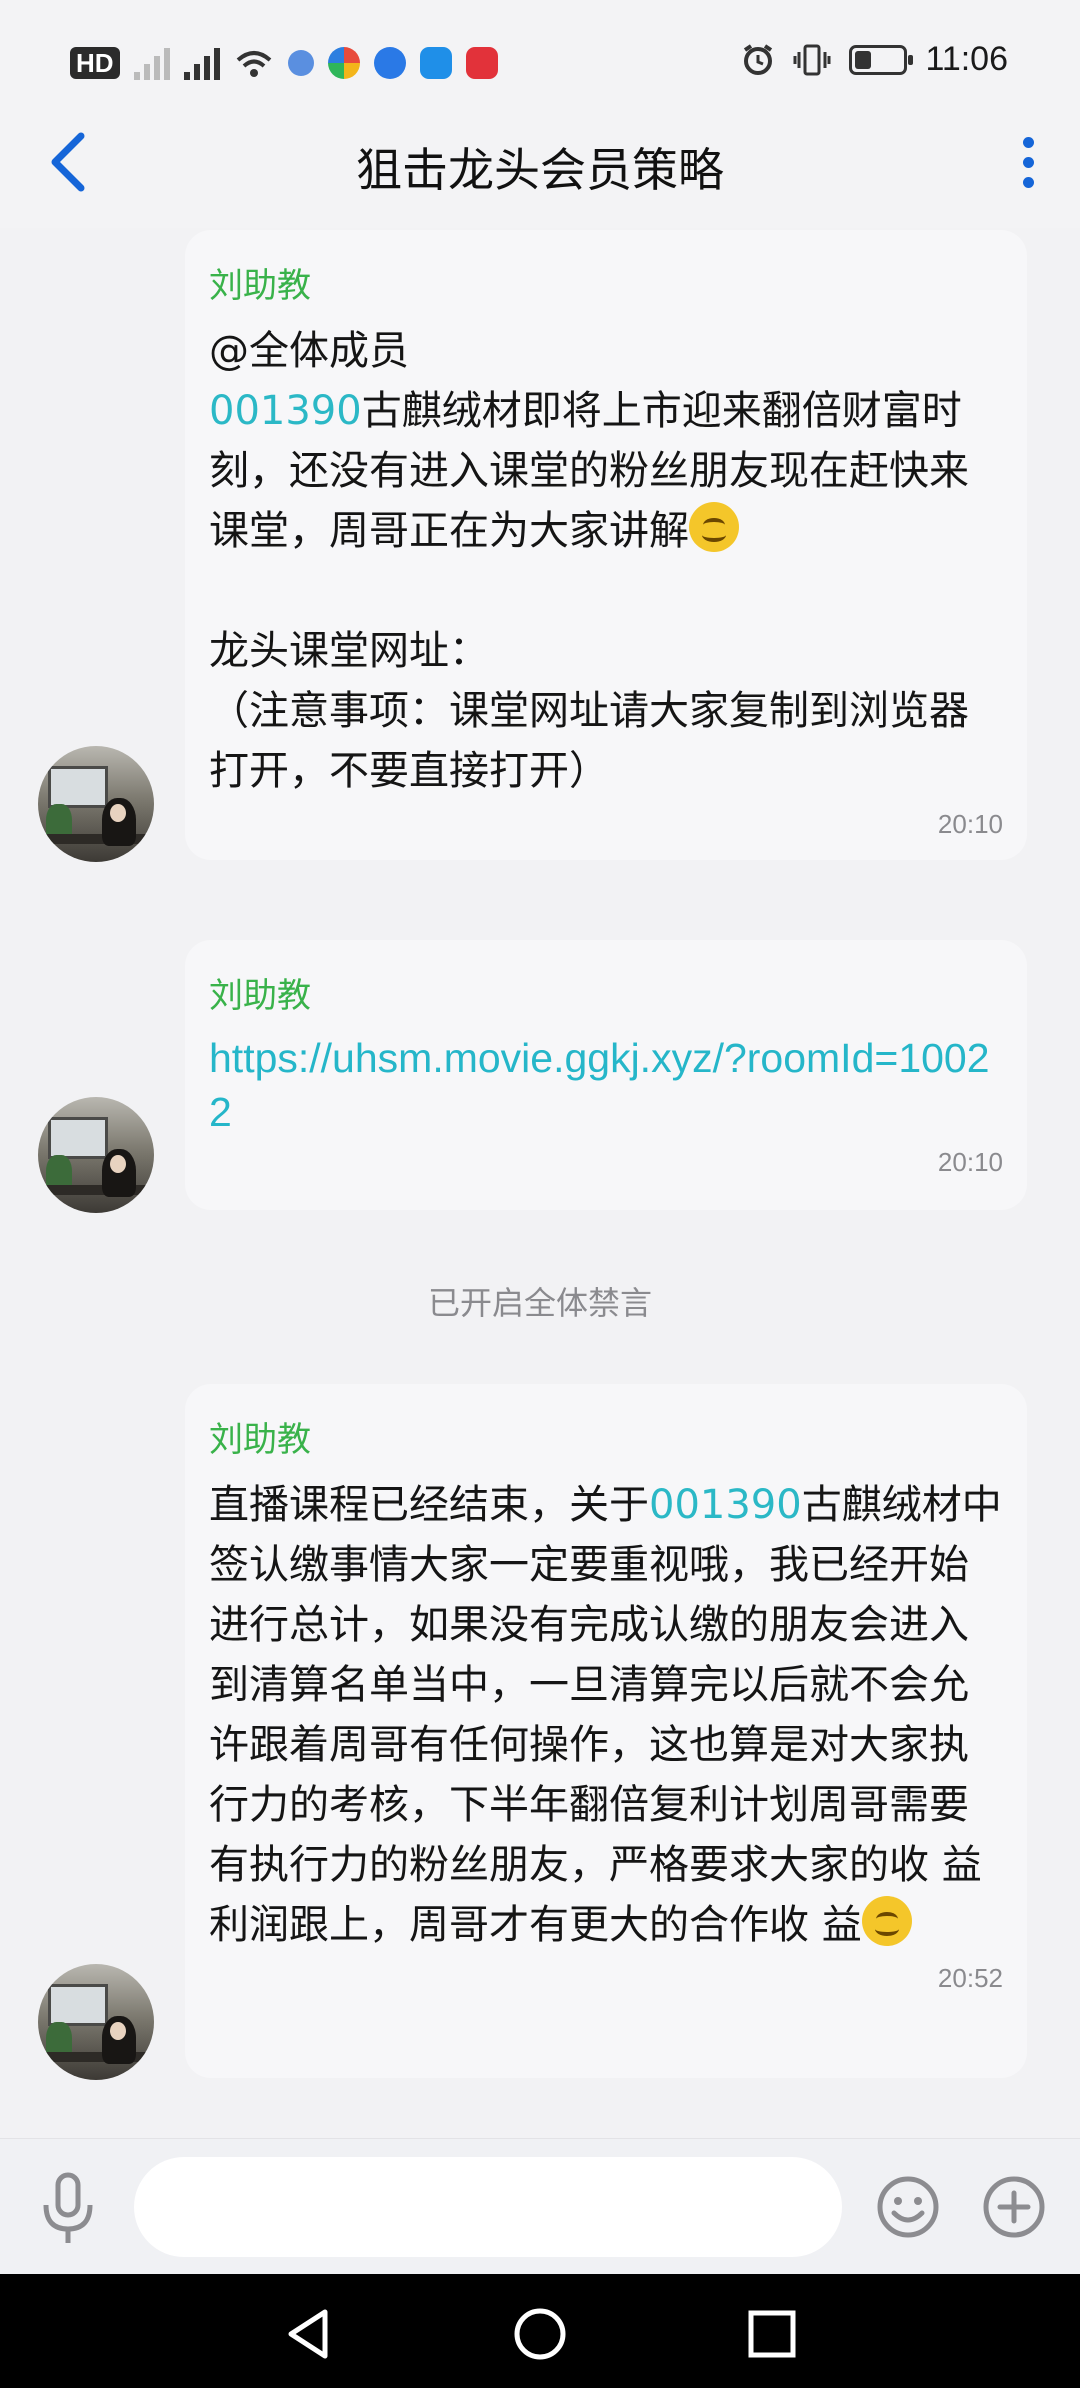 The height and width of the screenshot is (2388, 1080). Describe the element at coordinates (429, 1505) in the screenshot. I see `message-text-part: 直播课程已经结束，关于` at that location.